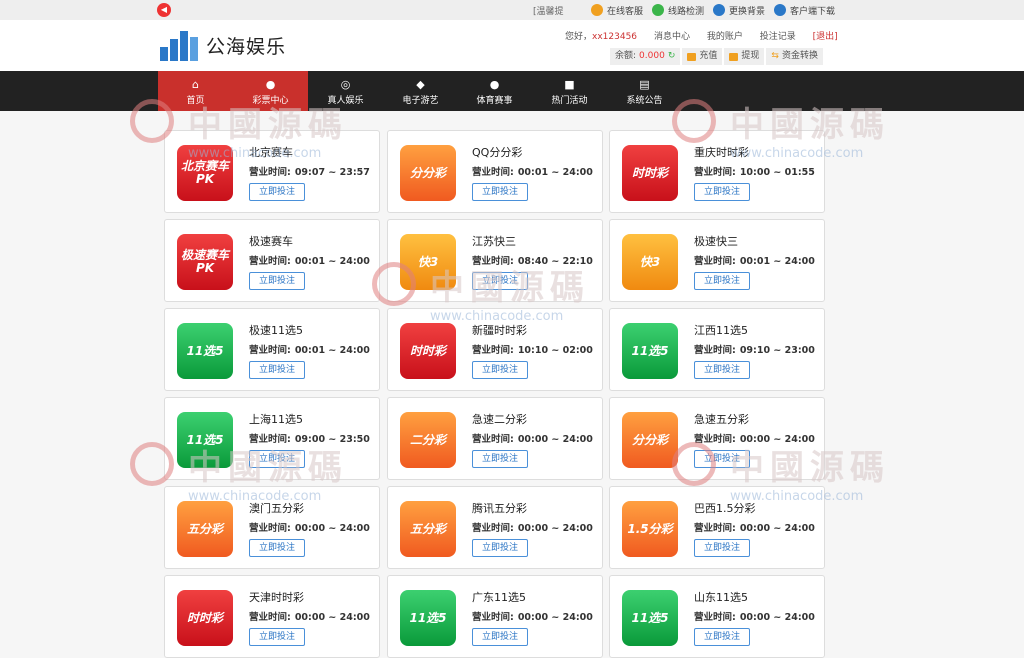 Image resolution: width=1024 pixels, height=658 pixels. Describe the element at coordinates (672, 56) in the screenshot. I see `refresh-icon: ↻` at that location.